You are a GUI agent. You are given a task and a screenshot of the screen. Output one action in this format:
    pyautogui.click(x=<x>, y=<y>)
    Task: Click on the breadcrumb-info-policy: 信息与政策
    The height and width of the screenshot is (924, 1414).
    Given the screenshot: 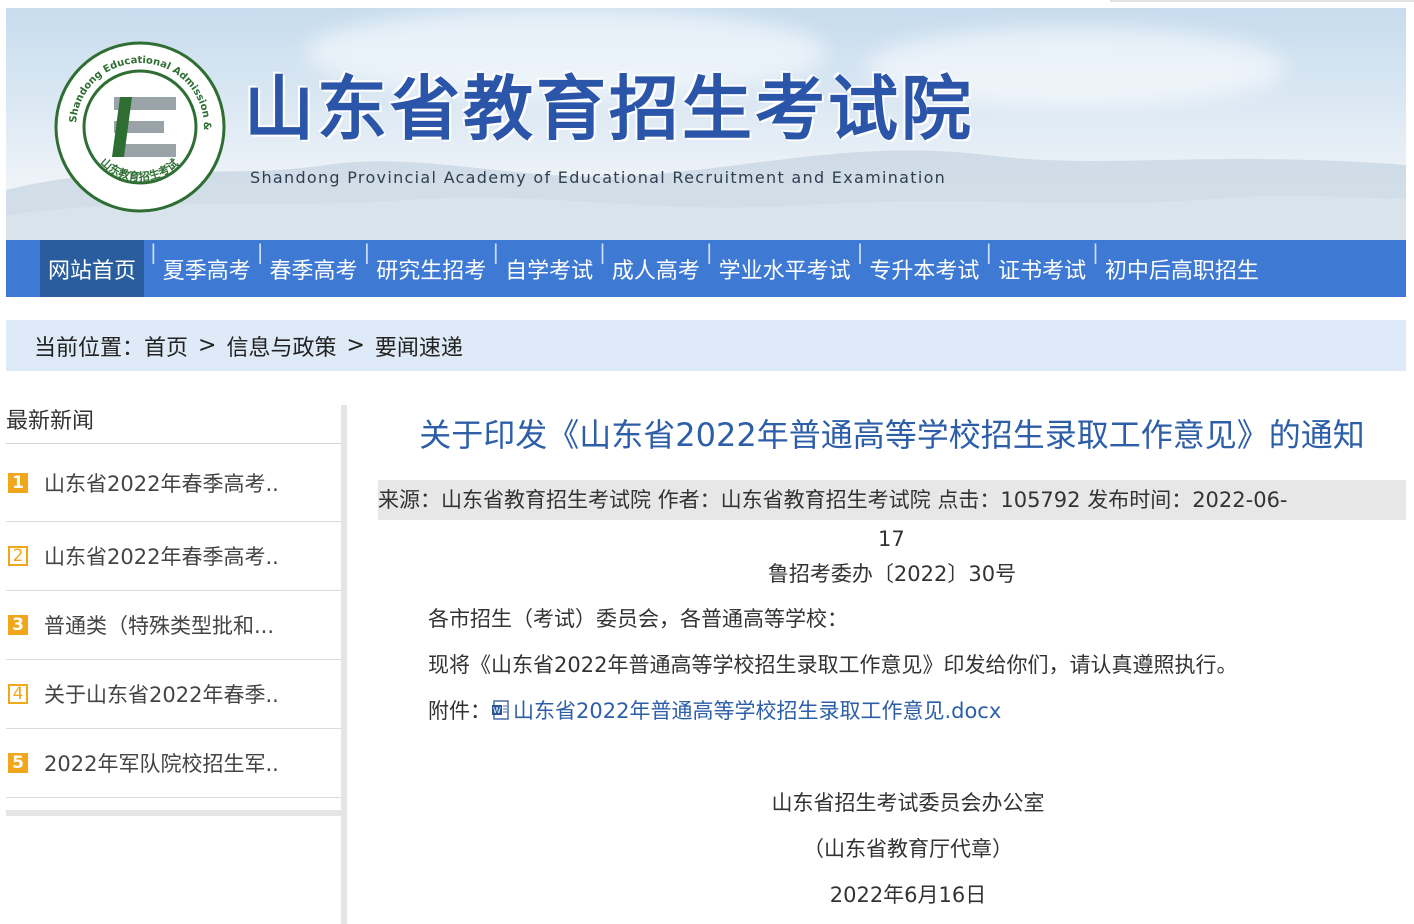 What is the action you would take?
    pyautogui.click(x=281, y=346)
    